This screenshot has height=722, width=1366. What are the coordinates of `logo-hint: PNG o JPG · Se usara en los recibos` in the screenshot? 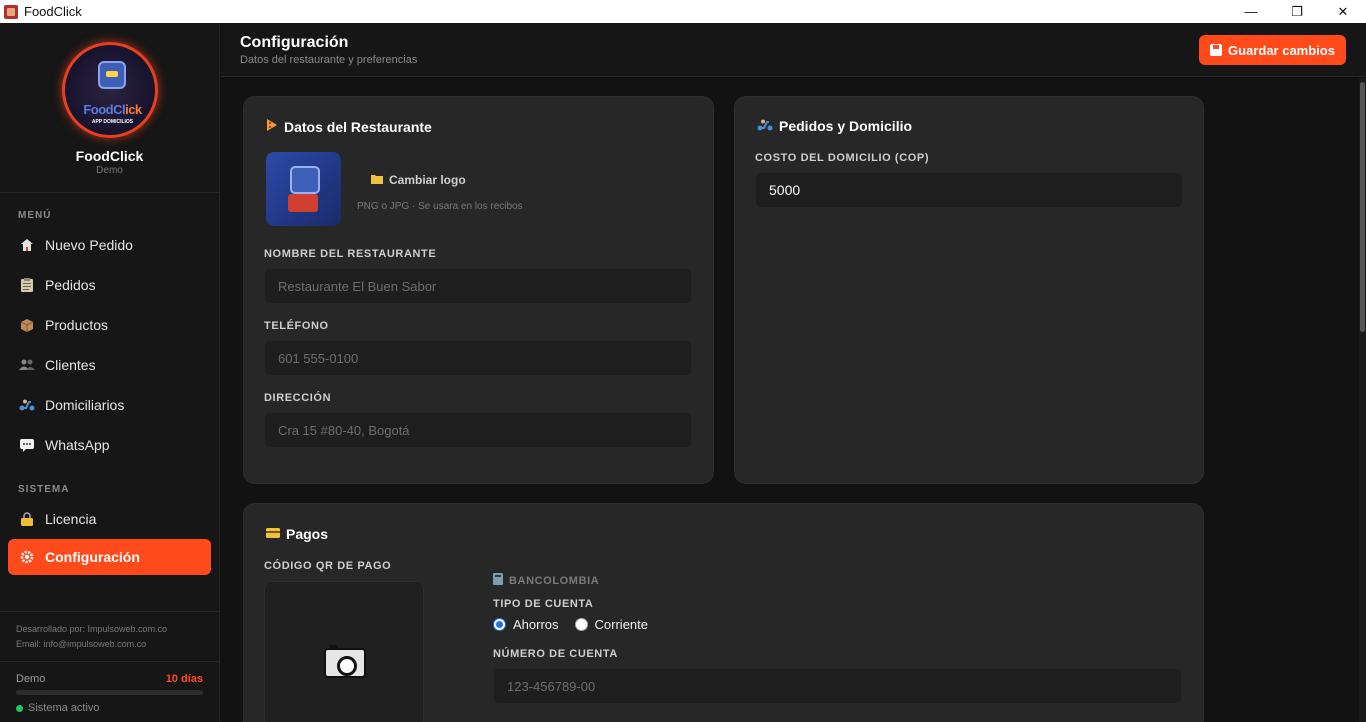 It's located at (440, 206).